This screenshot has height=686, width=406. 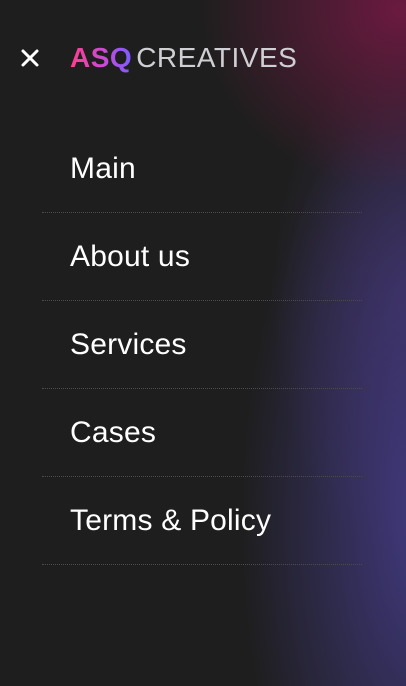 What do you see at coordinates (113, 432) in the screenshot?
I see `nav-item-label: Cases` at bounding box center [113, 432].